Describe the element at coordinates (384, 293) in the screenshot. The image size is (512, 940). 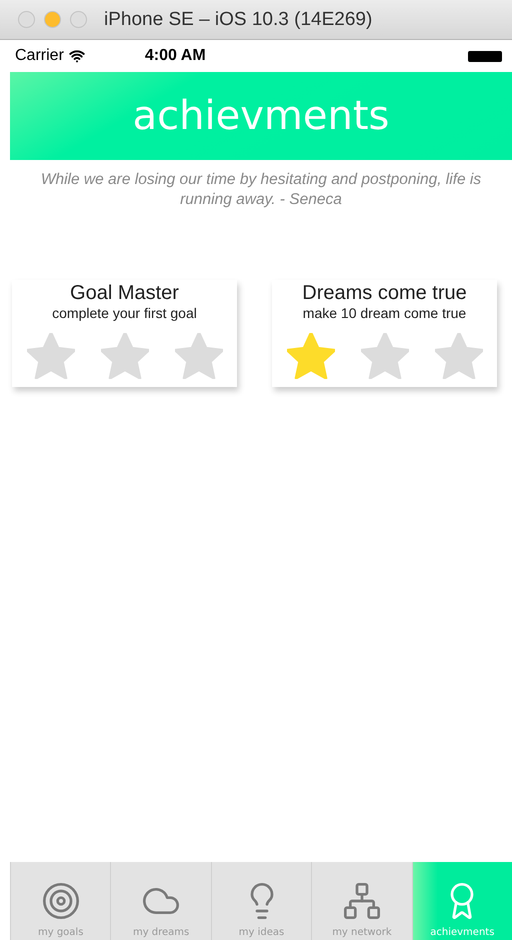
I see `achievement-title: Dreams come true` at that location.